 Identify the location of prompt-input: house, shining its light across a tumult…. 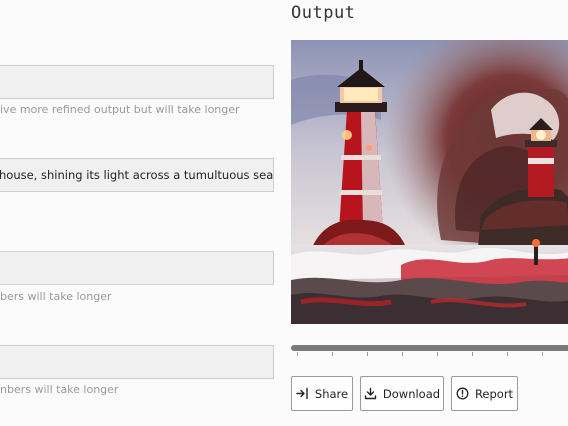
(137, 175).